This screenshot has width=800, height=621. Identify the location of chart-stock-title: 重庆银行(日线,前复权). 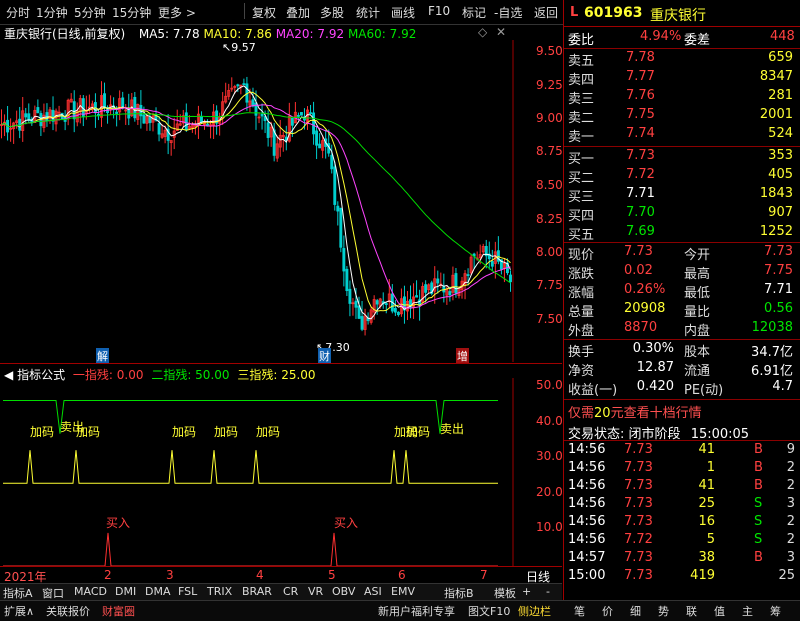
(65, 34).